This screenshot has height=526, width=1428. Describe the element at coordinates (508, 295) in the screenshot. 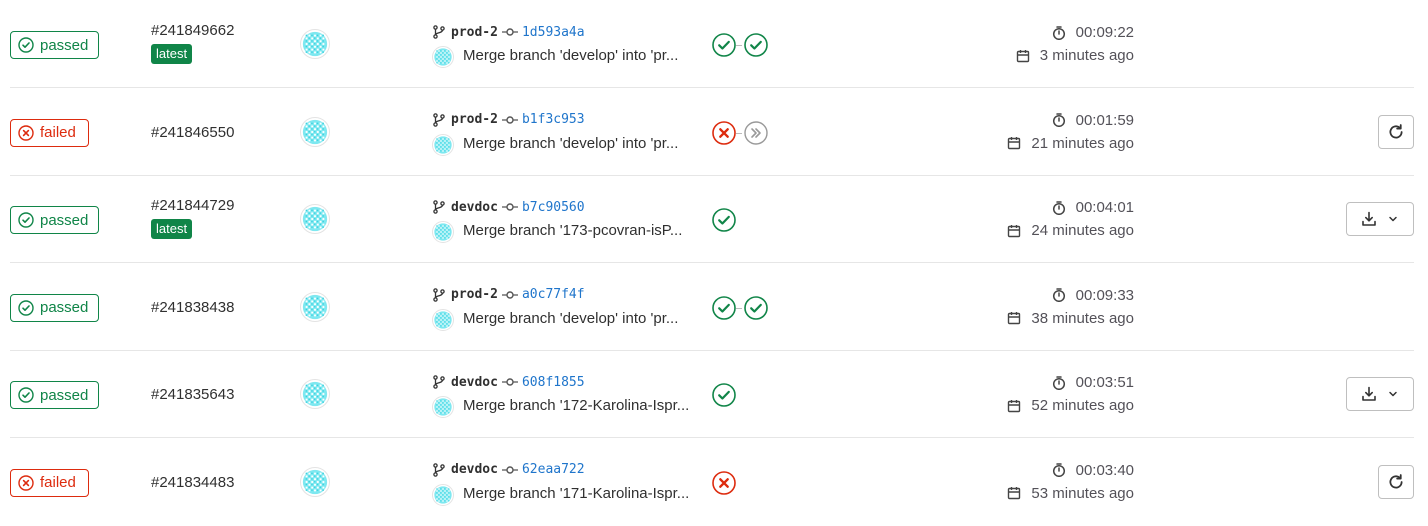

I see `commit-ref: prod-2 a0c77f4f` at that location.